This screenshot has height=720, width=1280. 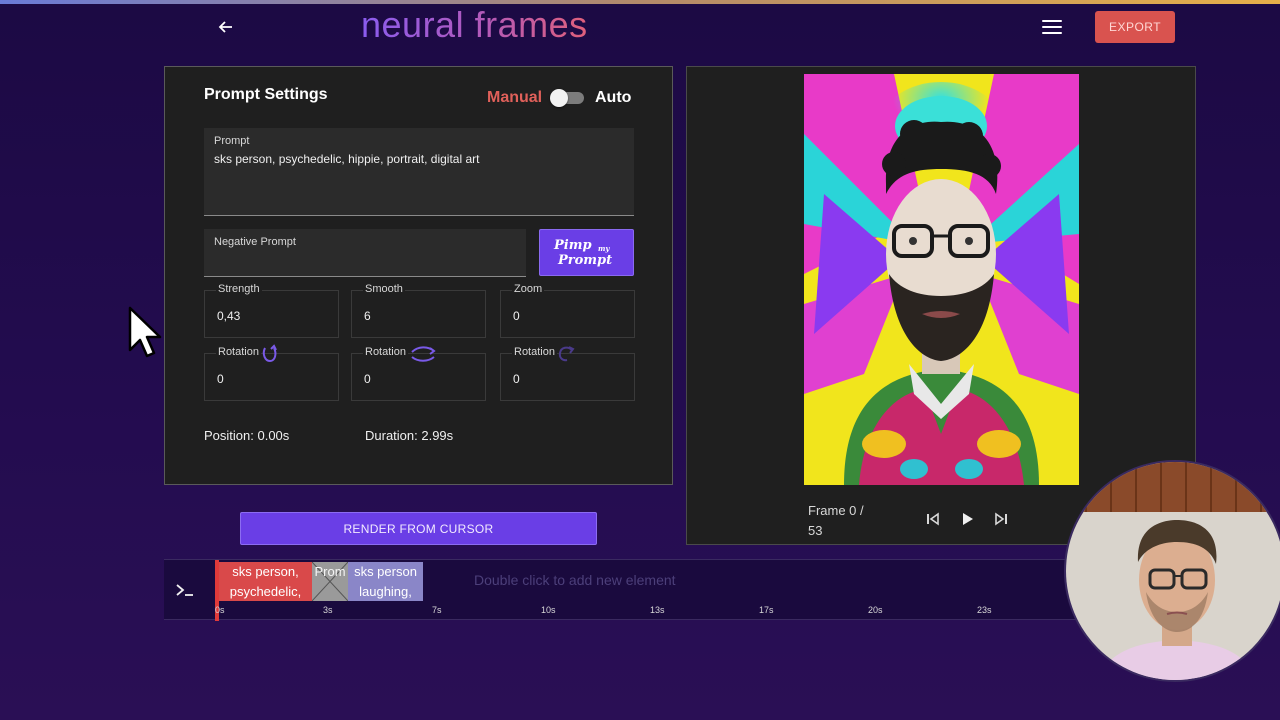 I want to click on generated-frame-image, so click(x=941, y=279).